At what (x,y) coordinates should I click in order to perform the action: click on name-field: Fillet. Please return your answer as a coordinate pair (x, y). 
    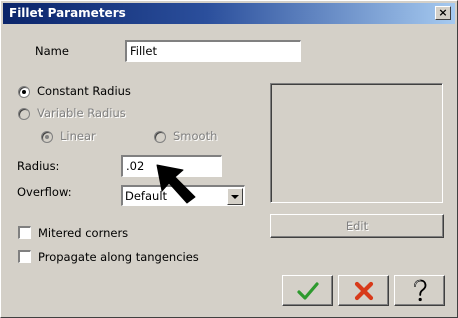
    Looking at the image, I should click on (213, 51).